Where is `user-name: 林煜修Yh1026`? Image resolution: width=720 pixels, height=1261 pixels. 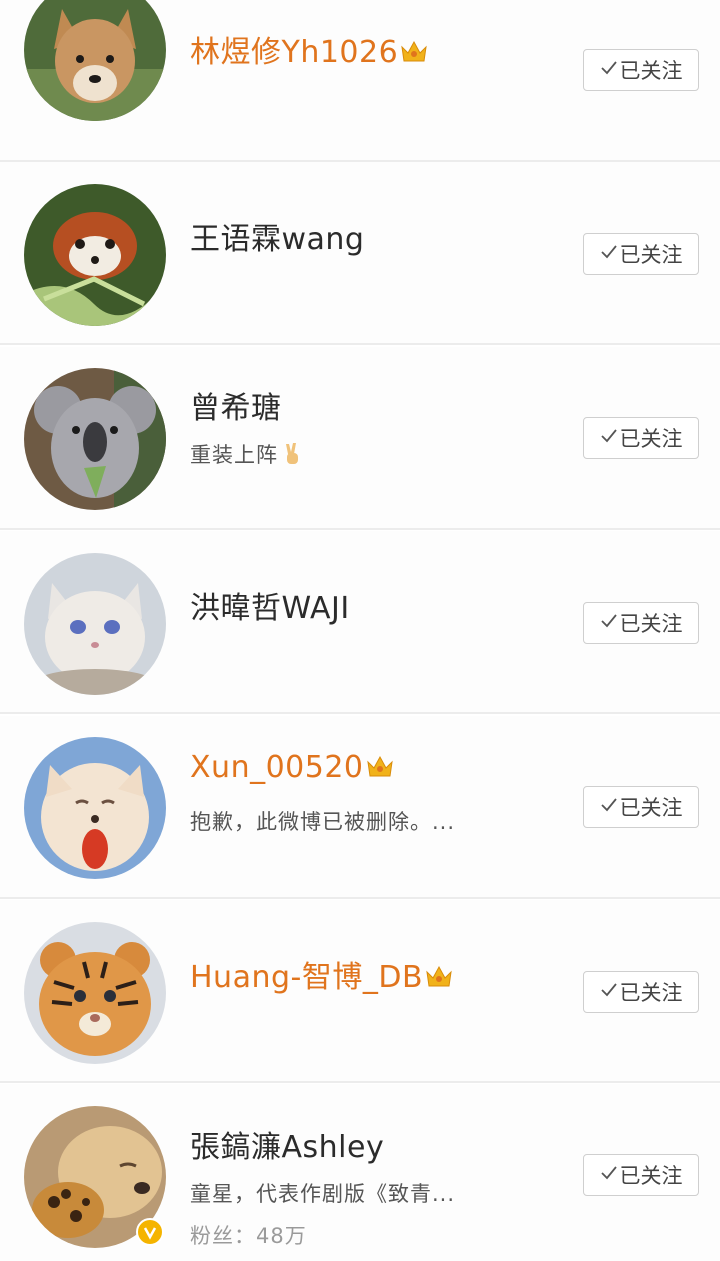 user-name: 林煜修Yh1026 is located at coordinates (309, 49).